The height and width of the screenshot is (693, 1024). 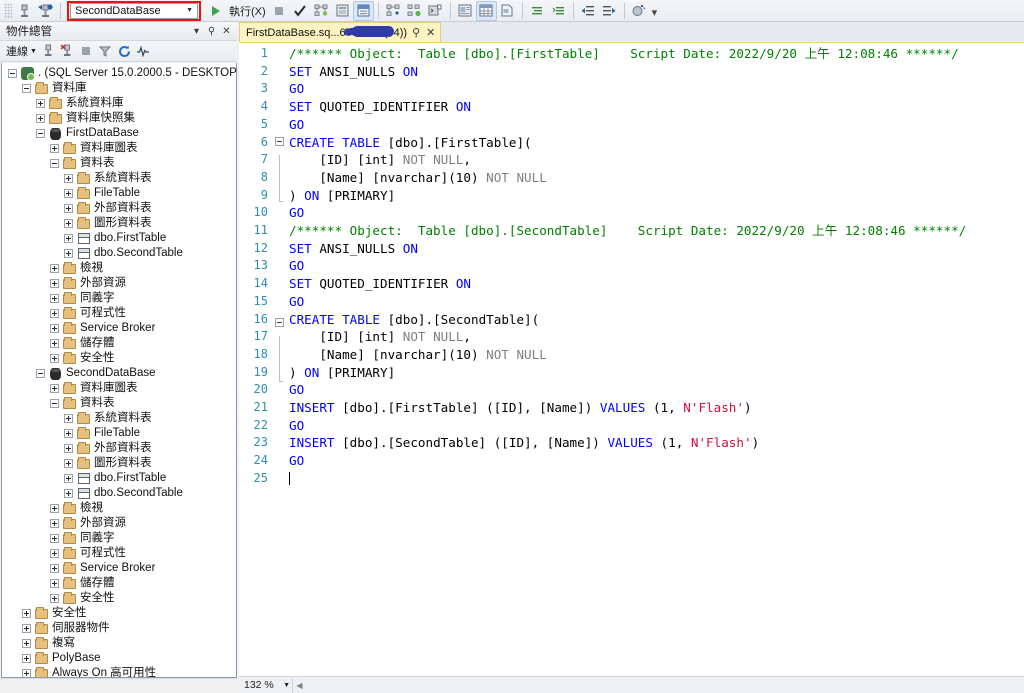 I want to click on database-combo: SecondDataBase ▼, so click(x=134, y=10).